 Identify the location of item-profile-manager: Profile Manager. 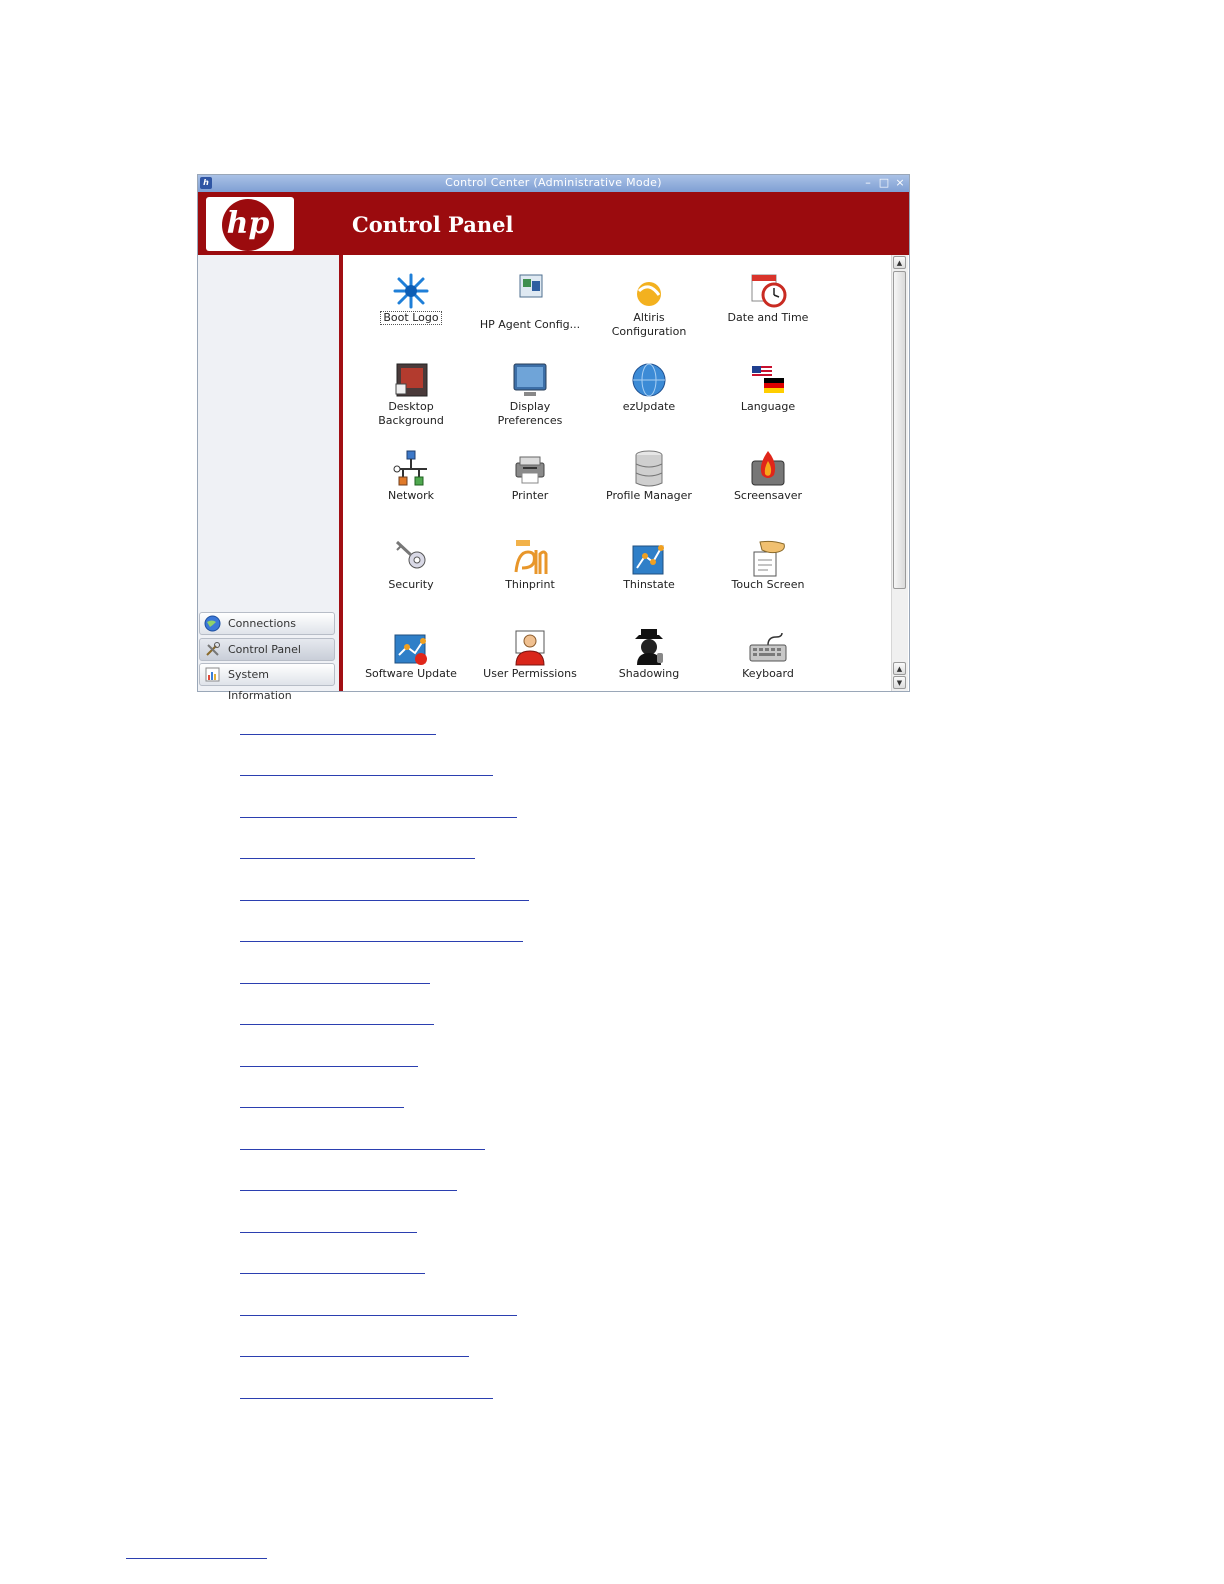
(649, 476).